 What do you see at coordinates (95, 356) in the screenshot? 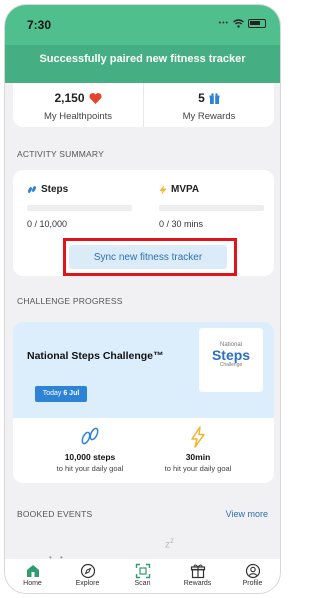
I see `challenge-title: National Steps Challenge™` at bounding box center [95, 356].